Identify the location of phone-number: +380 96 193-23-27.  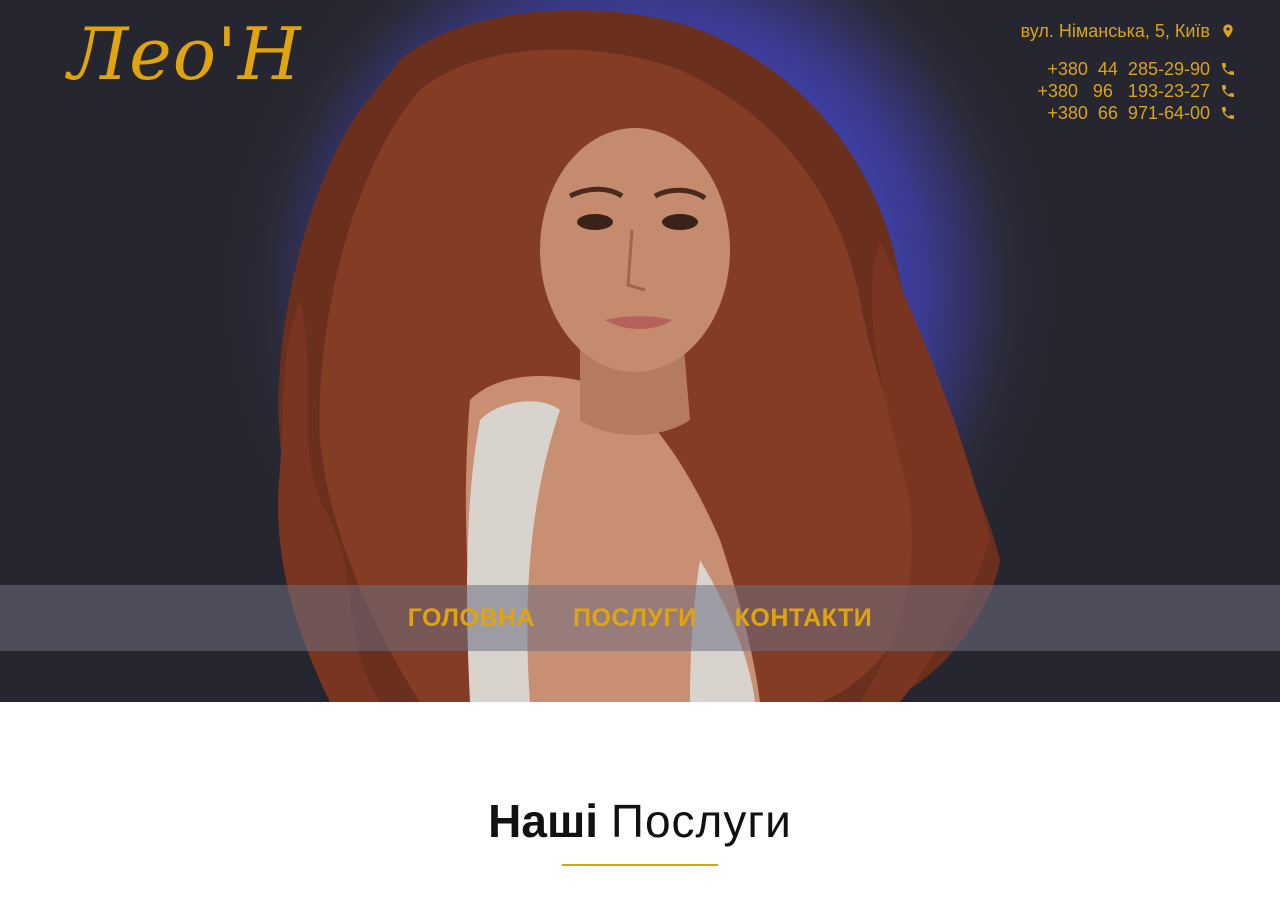
(1123, 91).